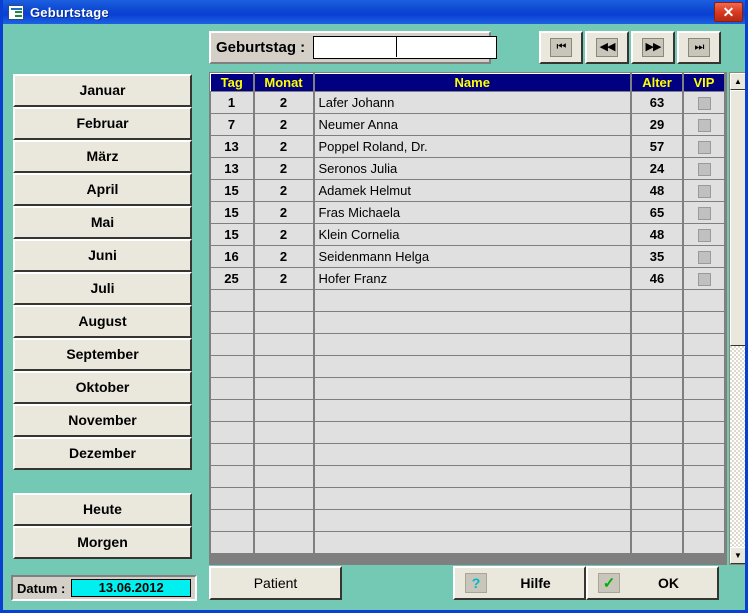  What do you see at coordinates (472, 82) in the screenshot?
I see `column-header-name: Name` at bounding box center [472, 82].